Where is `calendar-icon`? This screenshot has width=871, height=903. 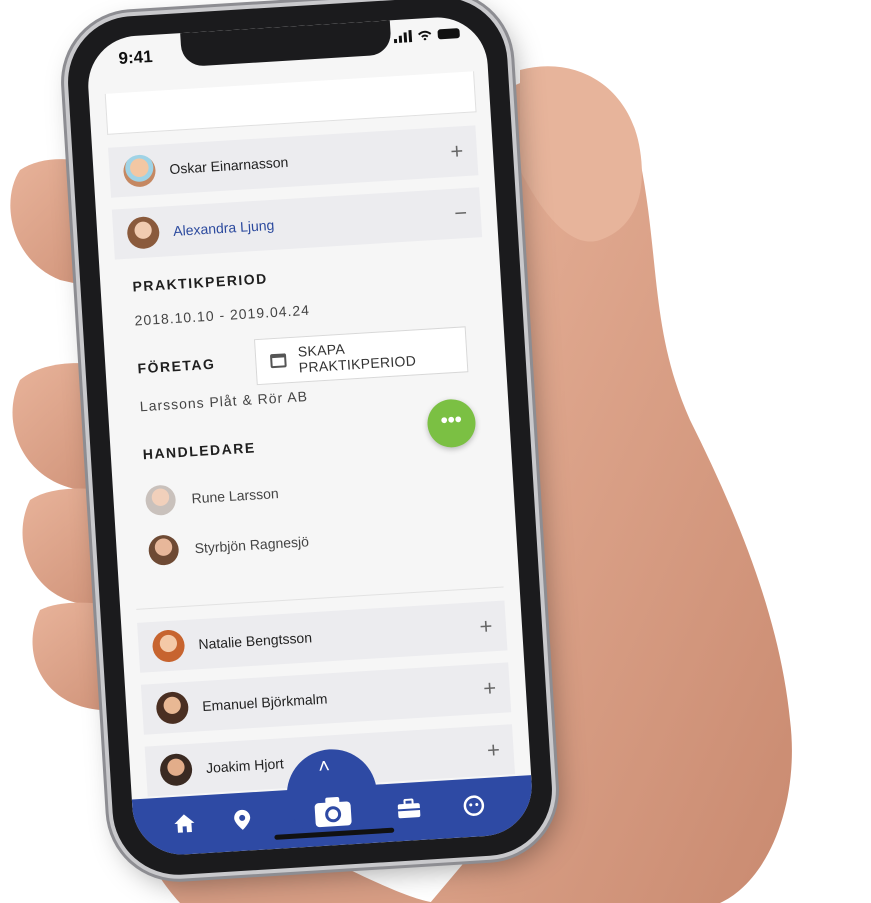 calendar-icon is located at coordinates (278, 361).